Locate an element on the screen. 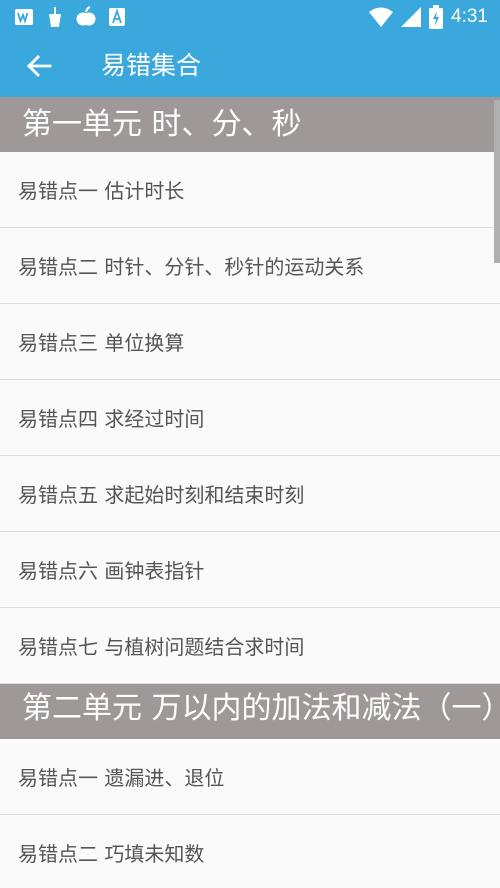  apple-icon is located at coordinates (86, 17).